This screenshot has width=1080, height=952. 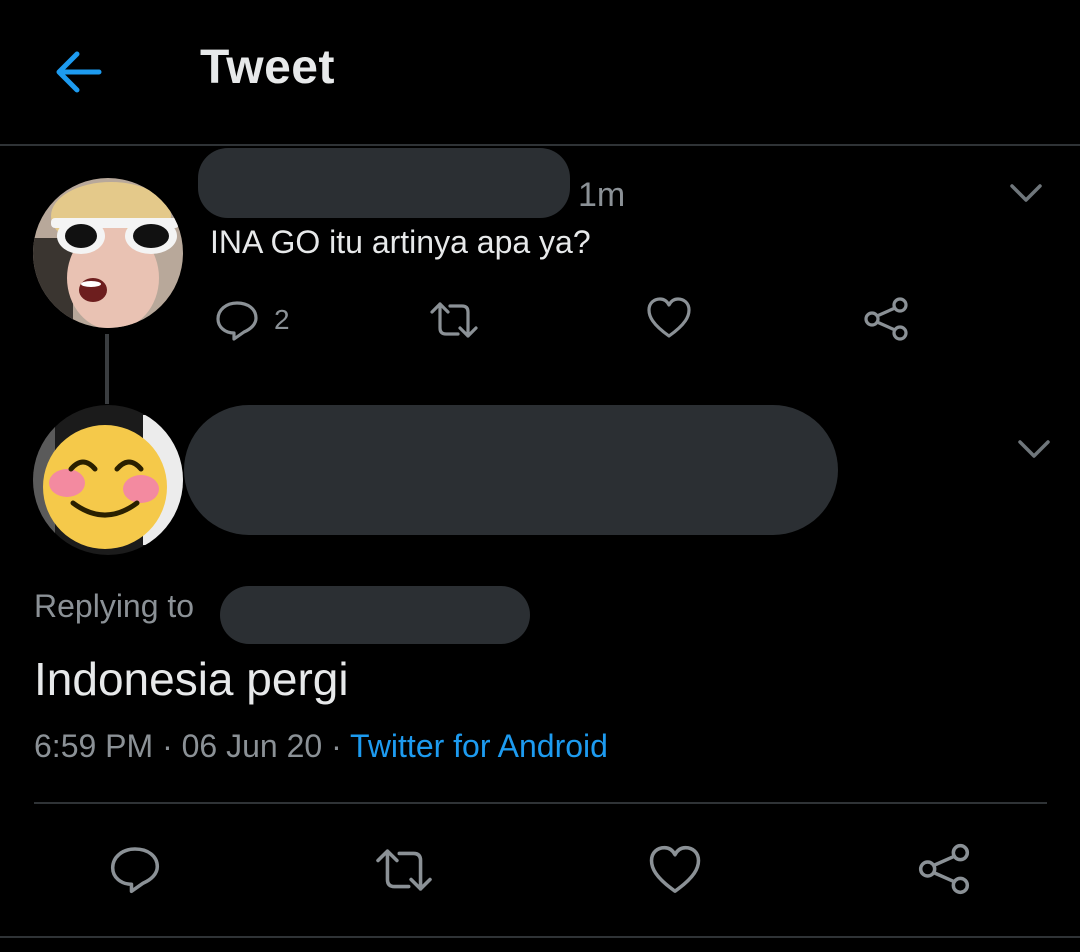 I want to click on parent-reply-button: 2, so click(x=252, y=320).